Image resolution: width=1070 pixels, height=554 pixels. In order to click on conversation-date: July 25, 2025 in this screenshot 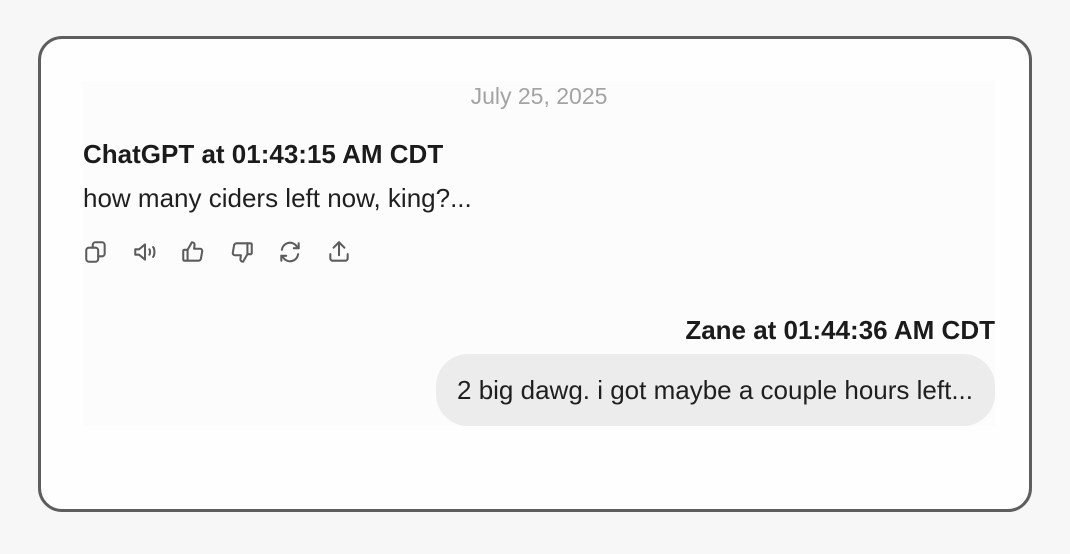, I will do `click(539, 96)`.